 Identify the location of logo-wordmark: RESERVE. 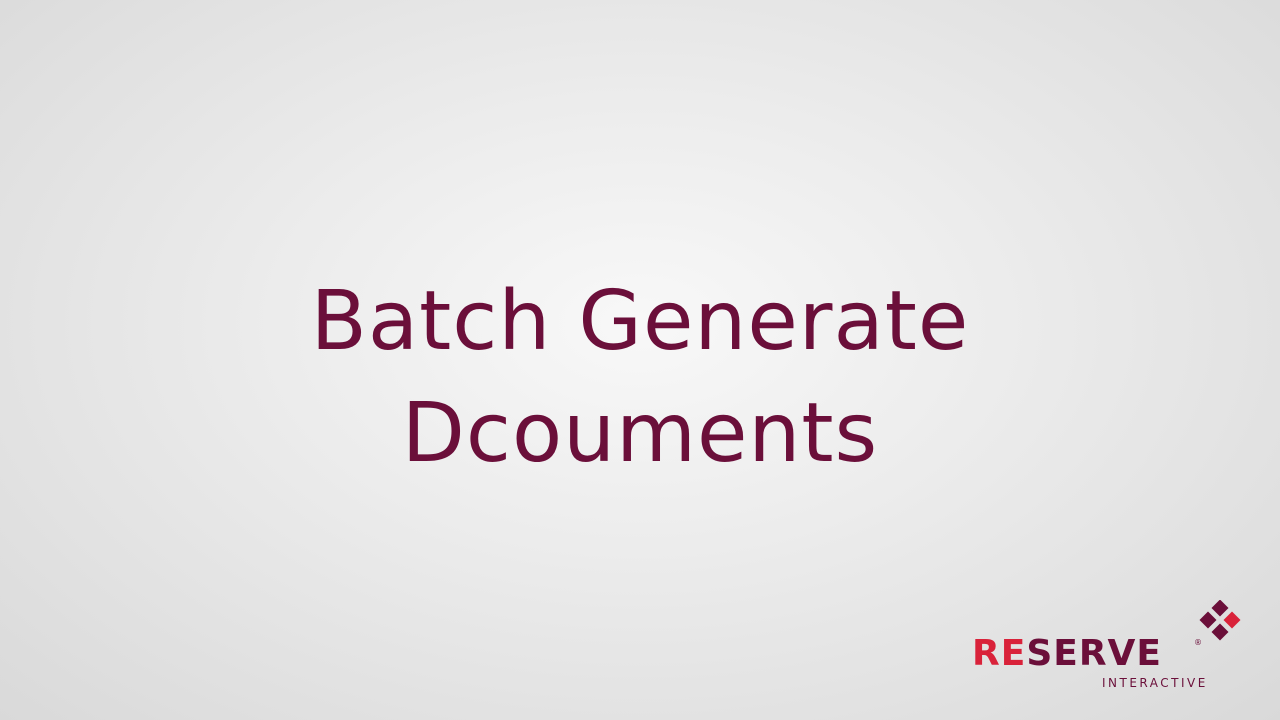
(1067, 654).